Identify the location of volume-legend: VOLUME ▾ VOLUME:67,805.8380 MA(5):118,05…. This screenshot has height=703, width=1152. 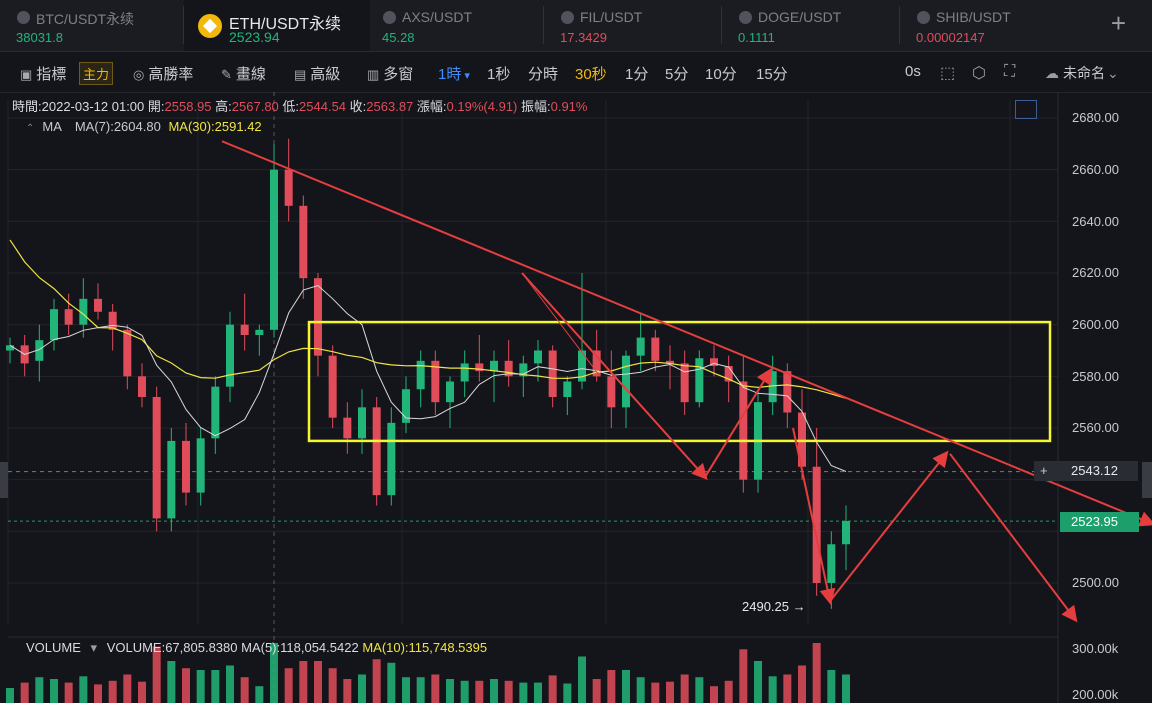
(256, 648).